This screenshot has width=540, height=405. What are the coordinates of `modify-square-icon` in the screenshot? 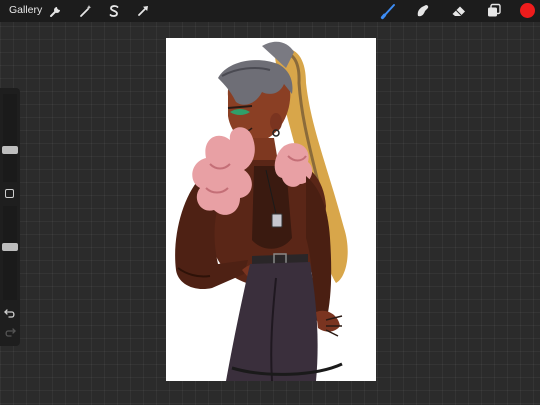 It's located at (9, 193).